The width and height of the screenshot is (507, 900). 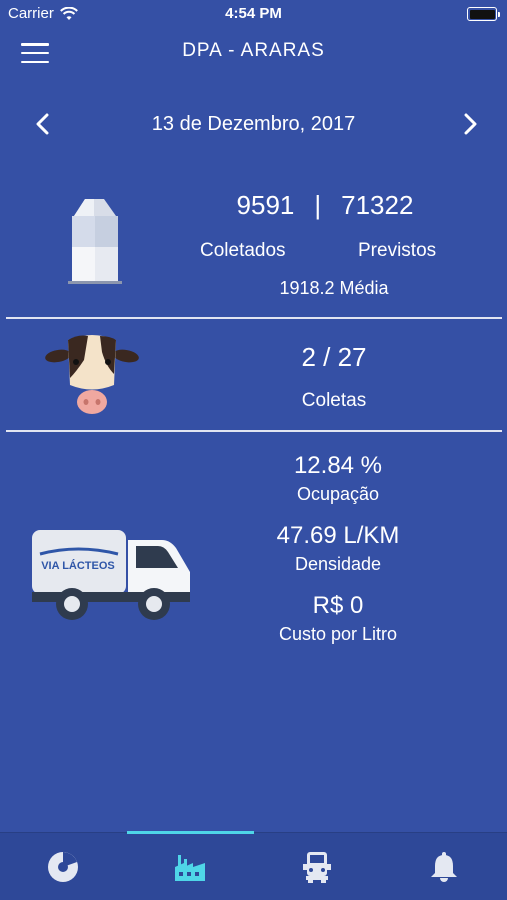 I want to click on collections-value: 2 / 27, so click(x=334, y=357).